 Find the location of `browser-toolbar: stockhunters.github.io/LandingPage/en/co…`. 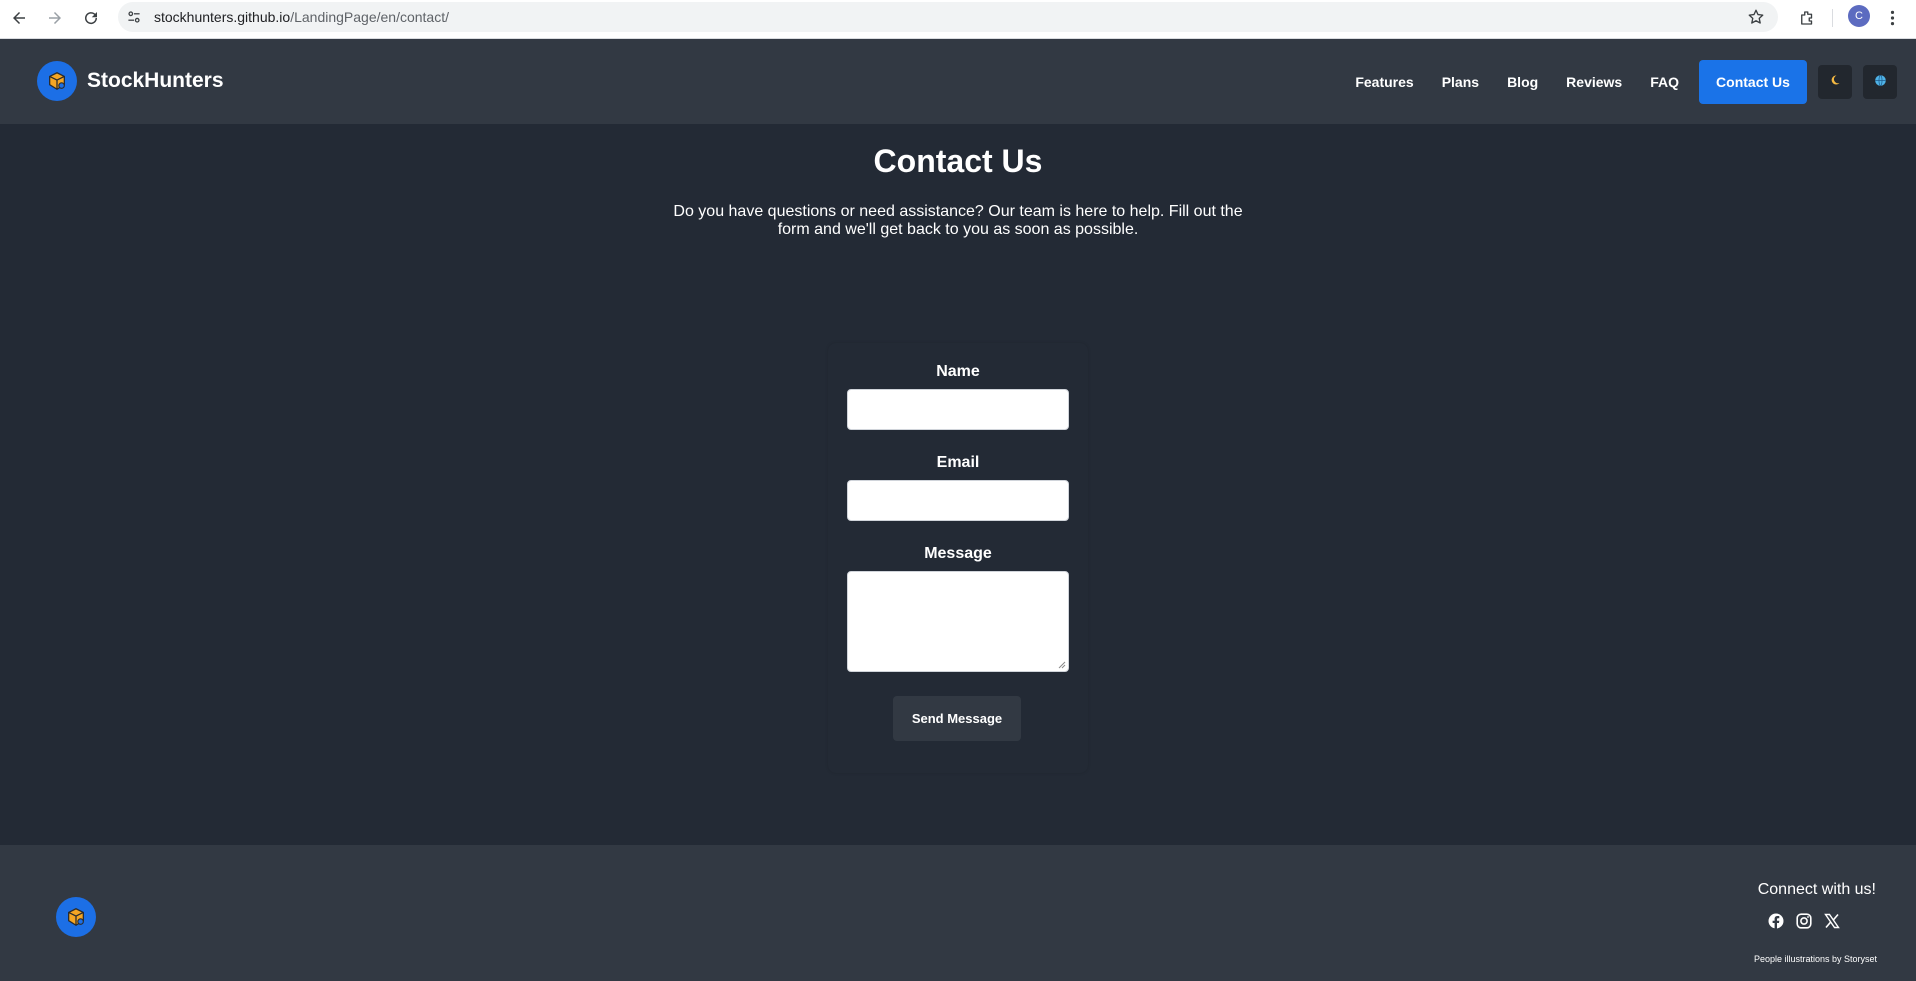

browser-toolbar: stockhunters.github.io/LandingPage/en/co… is located at coordinates (958, 19).